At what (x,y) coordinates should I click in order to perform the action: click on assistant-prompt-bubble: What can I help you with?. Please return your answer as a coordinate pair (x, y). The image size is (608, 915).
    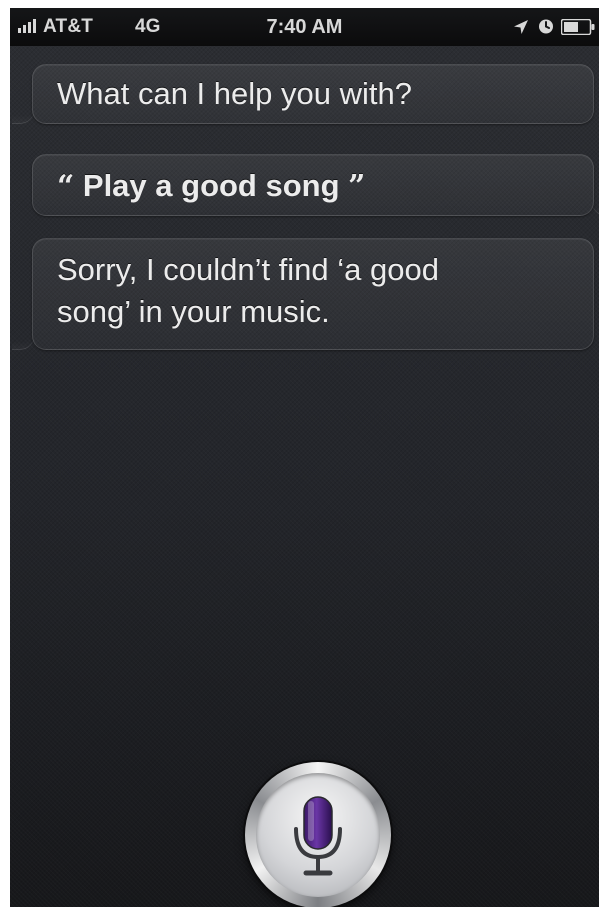
    Looking at the image, I should click on (303, 94).